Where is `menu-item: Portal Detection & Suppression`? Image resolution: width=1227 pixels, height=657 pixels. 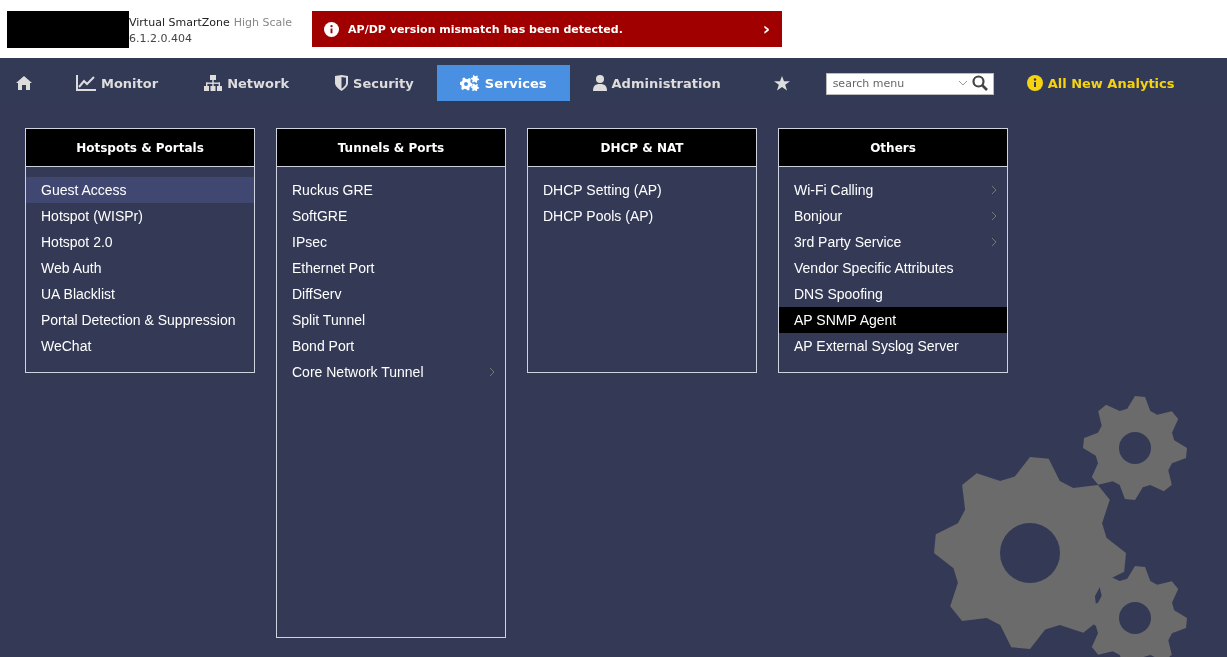
menu-item: Portal Detection & Suppression is located at coordinates (140, 320).